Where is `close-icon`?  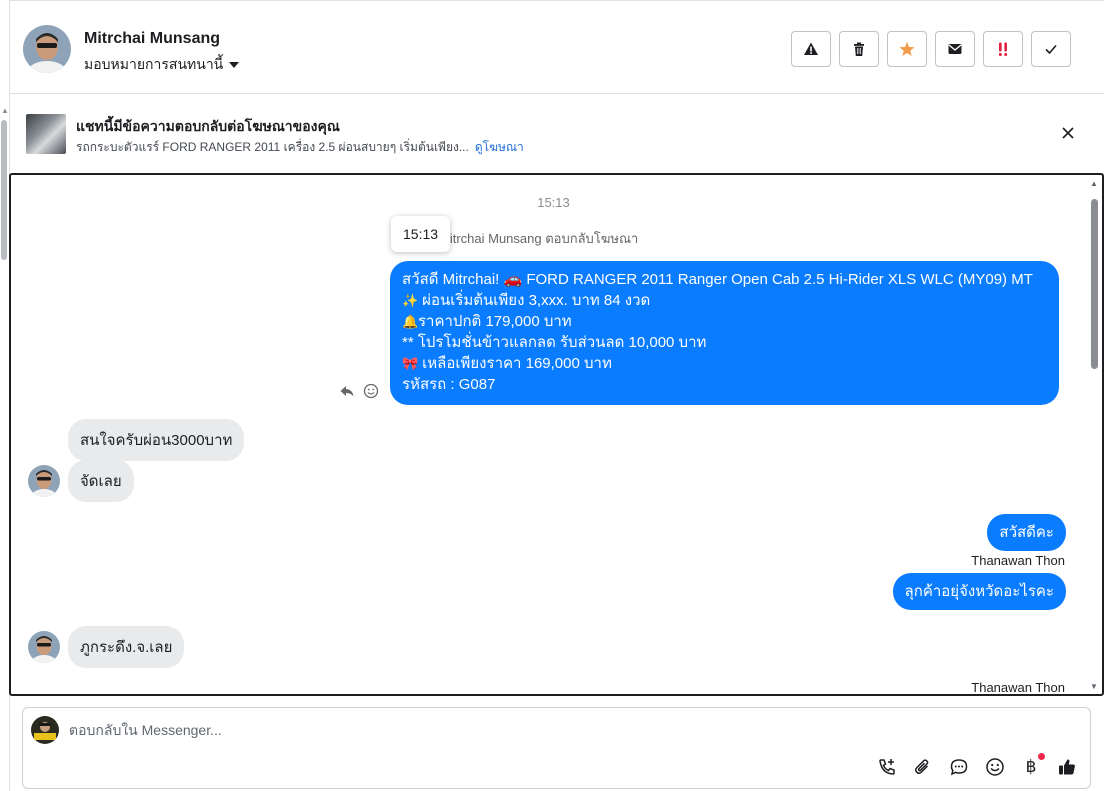 close-icon is located at coordinates (1068, 133).